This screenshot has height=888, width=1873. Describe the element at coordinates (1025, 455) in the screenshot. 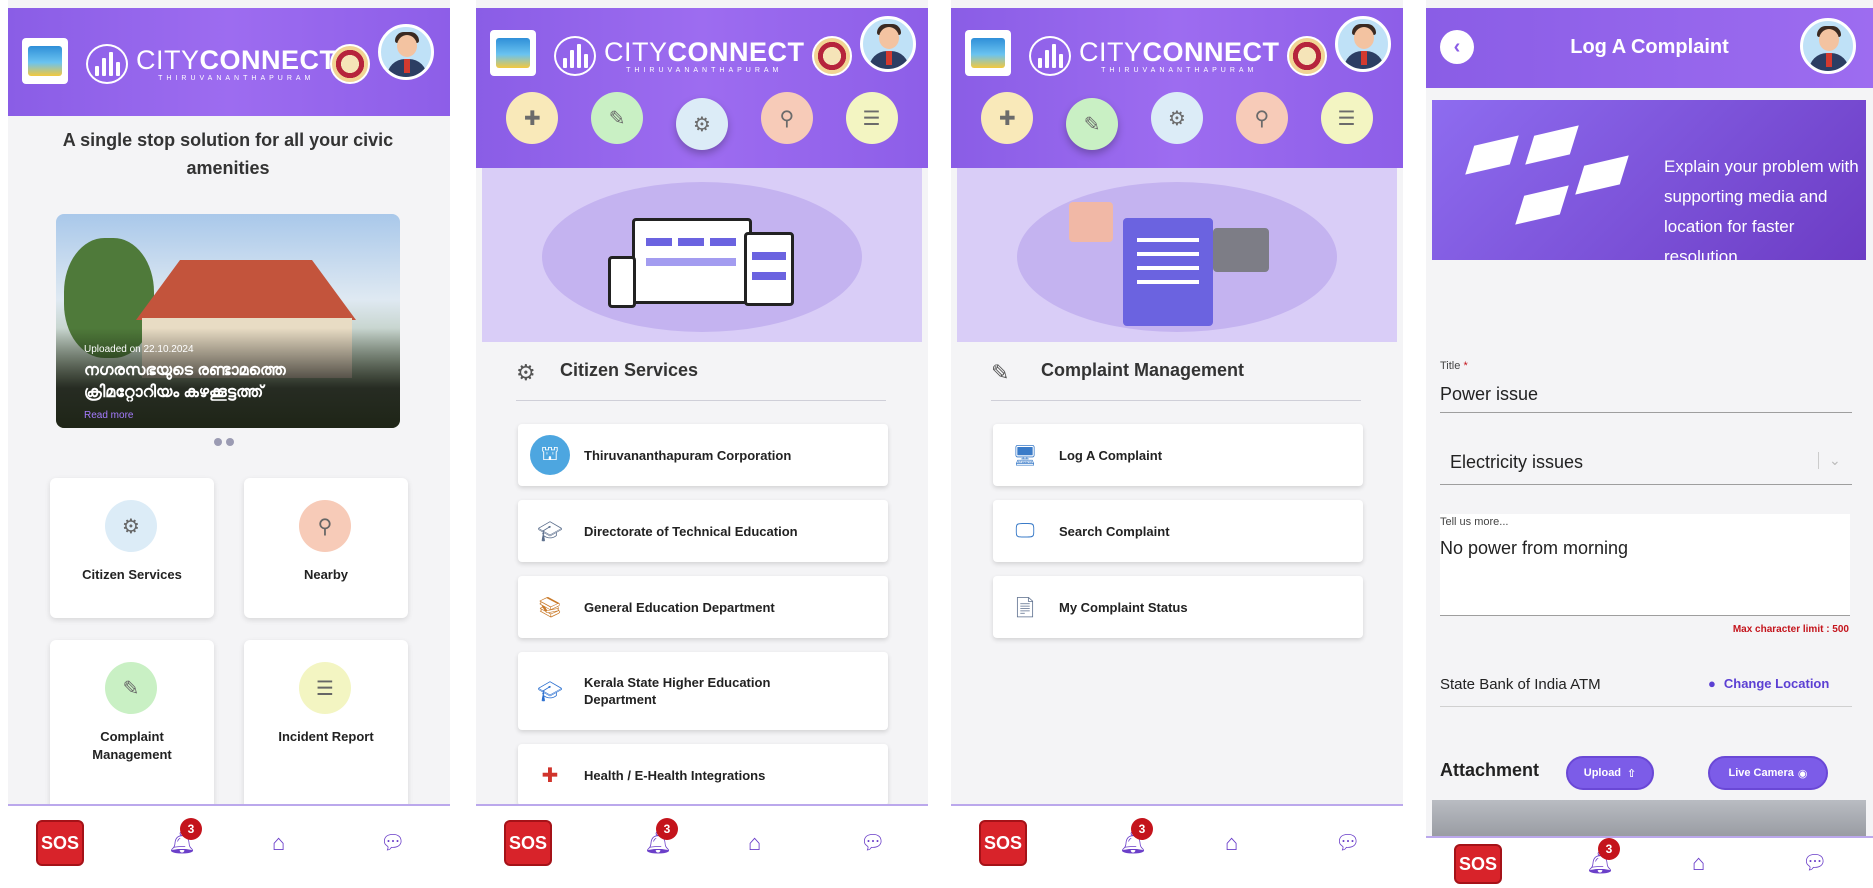

I see `log-complaint-icon: 🖥︎` at that location.